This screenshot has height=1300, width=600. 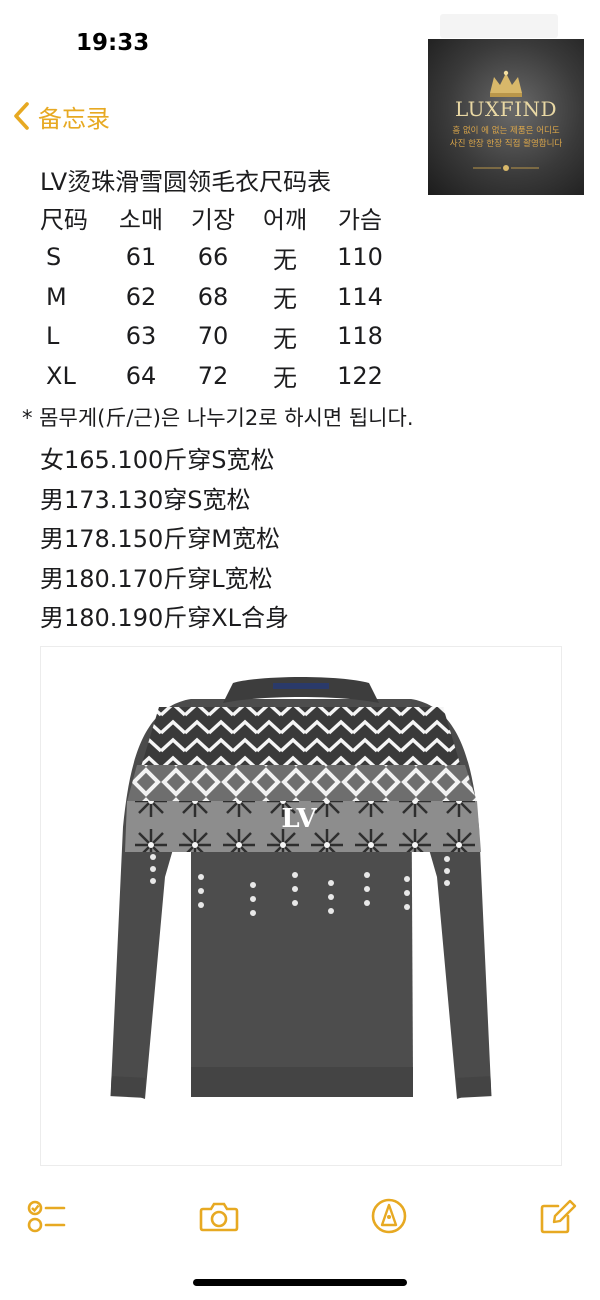 I want to click on checklist-icon, so click(x=46, y=1216).